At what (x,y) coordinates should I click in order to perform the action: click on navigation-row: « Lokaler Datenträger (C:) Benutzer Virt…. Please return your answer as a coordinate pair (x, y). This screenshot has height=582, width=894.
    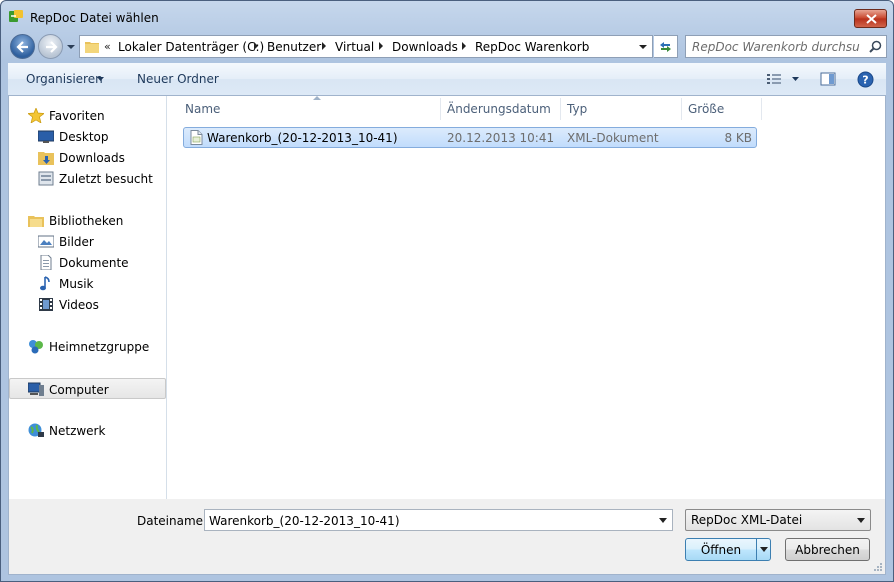
    Looking at the image, I should click on (447, 46).